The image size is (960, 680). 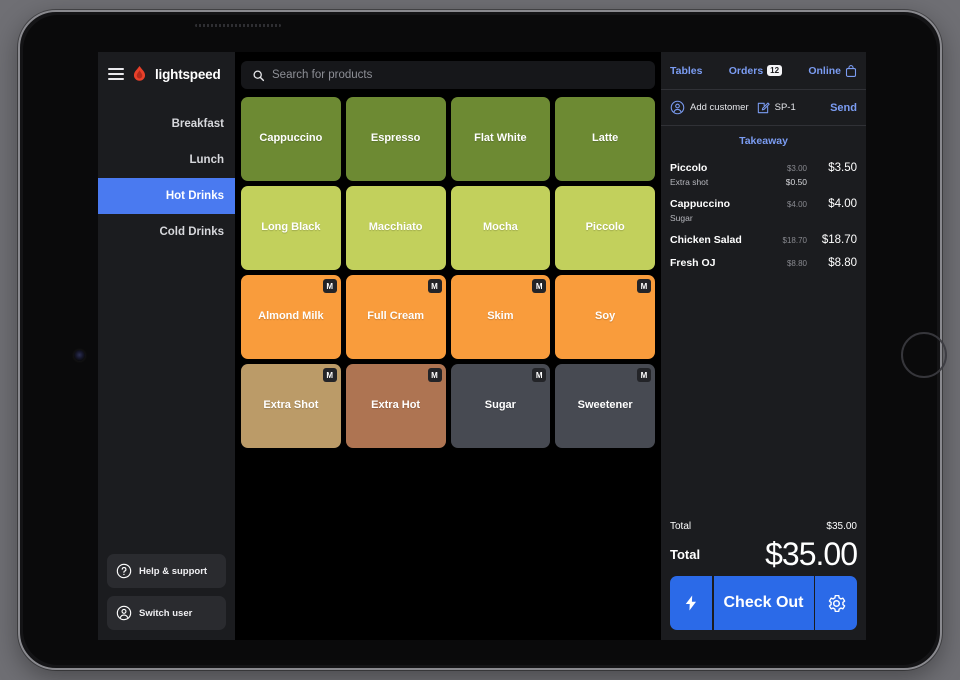 What do you see at coordinates (689, 182) in the screenshot?
I see `modifier-name: Extra shot` at bounding box center [689, 182].